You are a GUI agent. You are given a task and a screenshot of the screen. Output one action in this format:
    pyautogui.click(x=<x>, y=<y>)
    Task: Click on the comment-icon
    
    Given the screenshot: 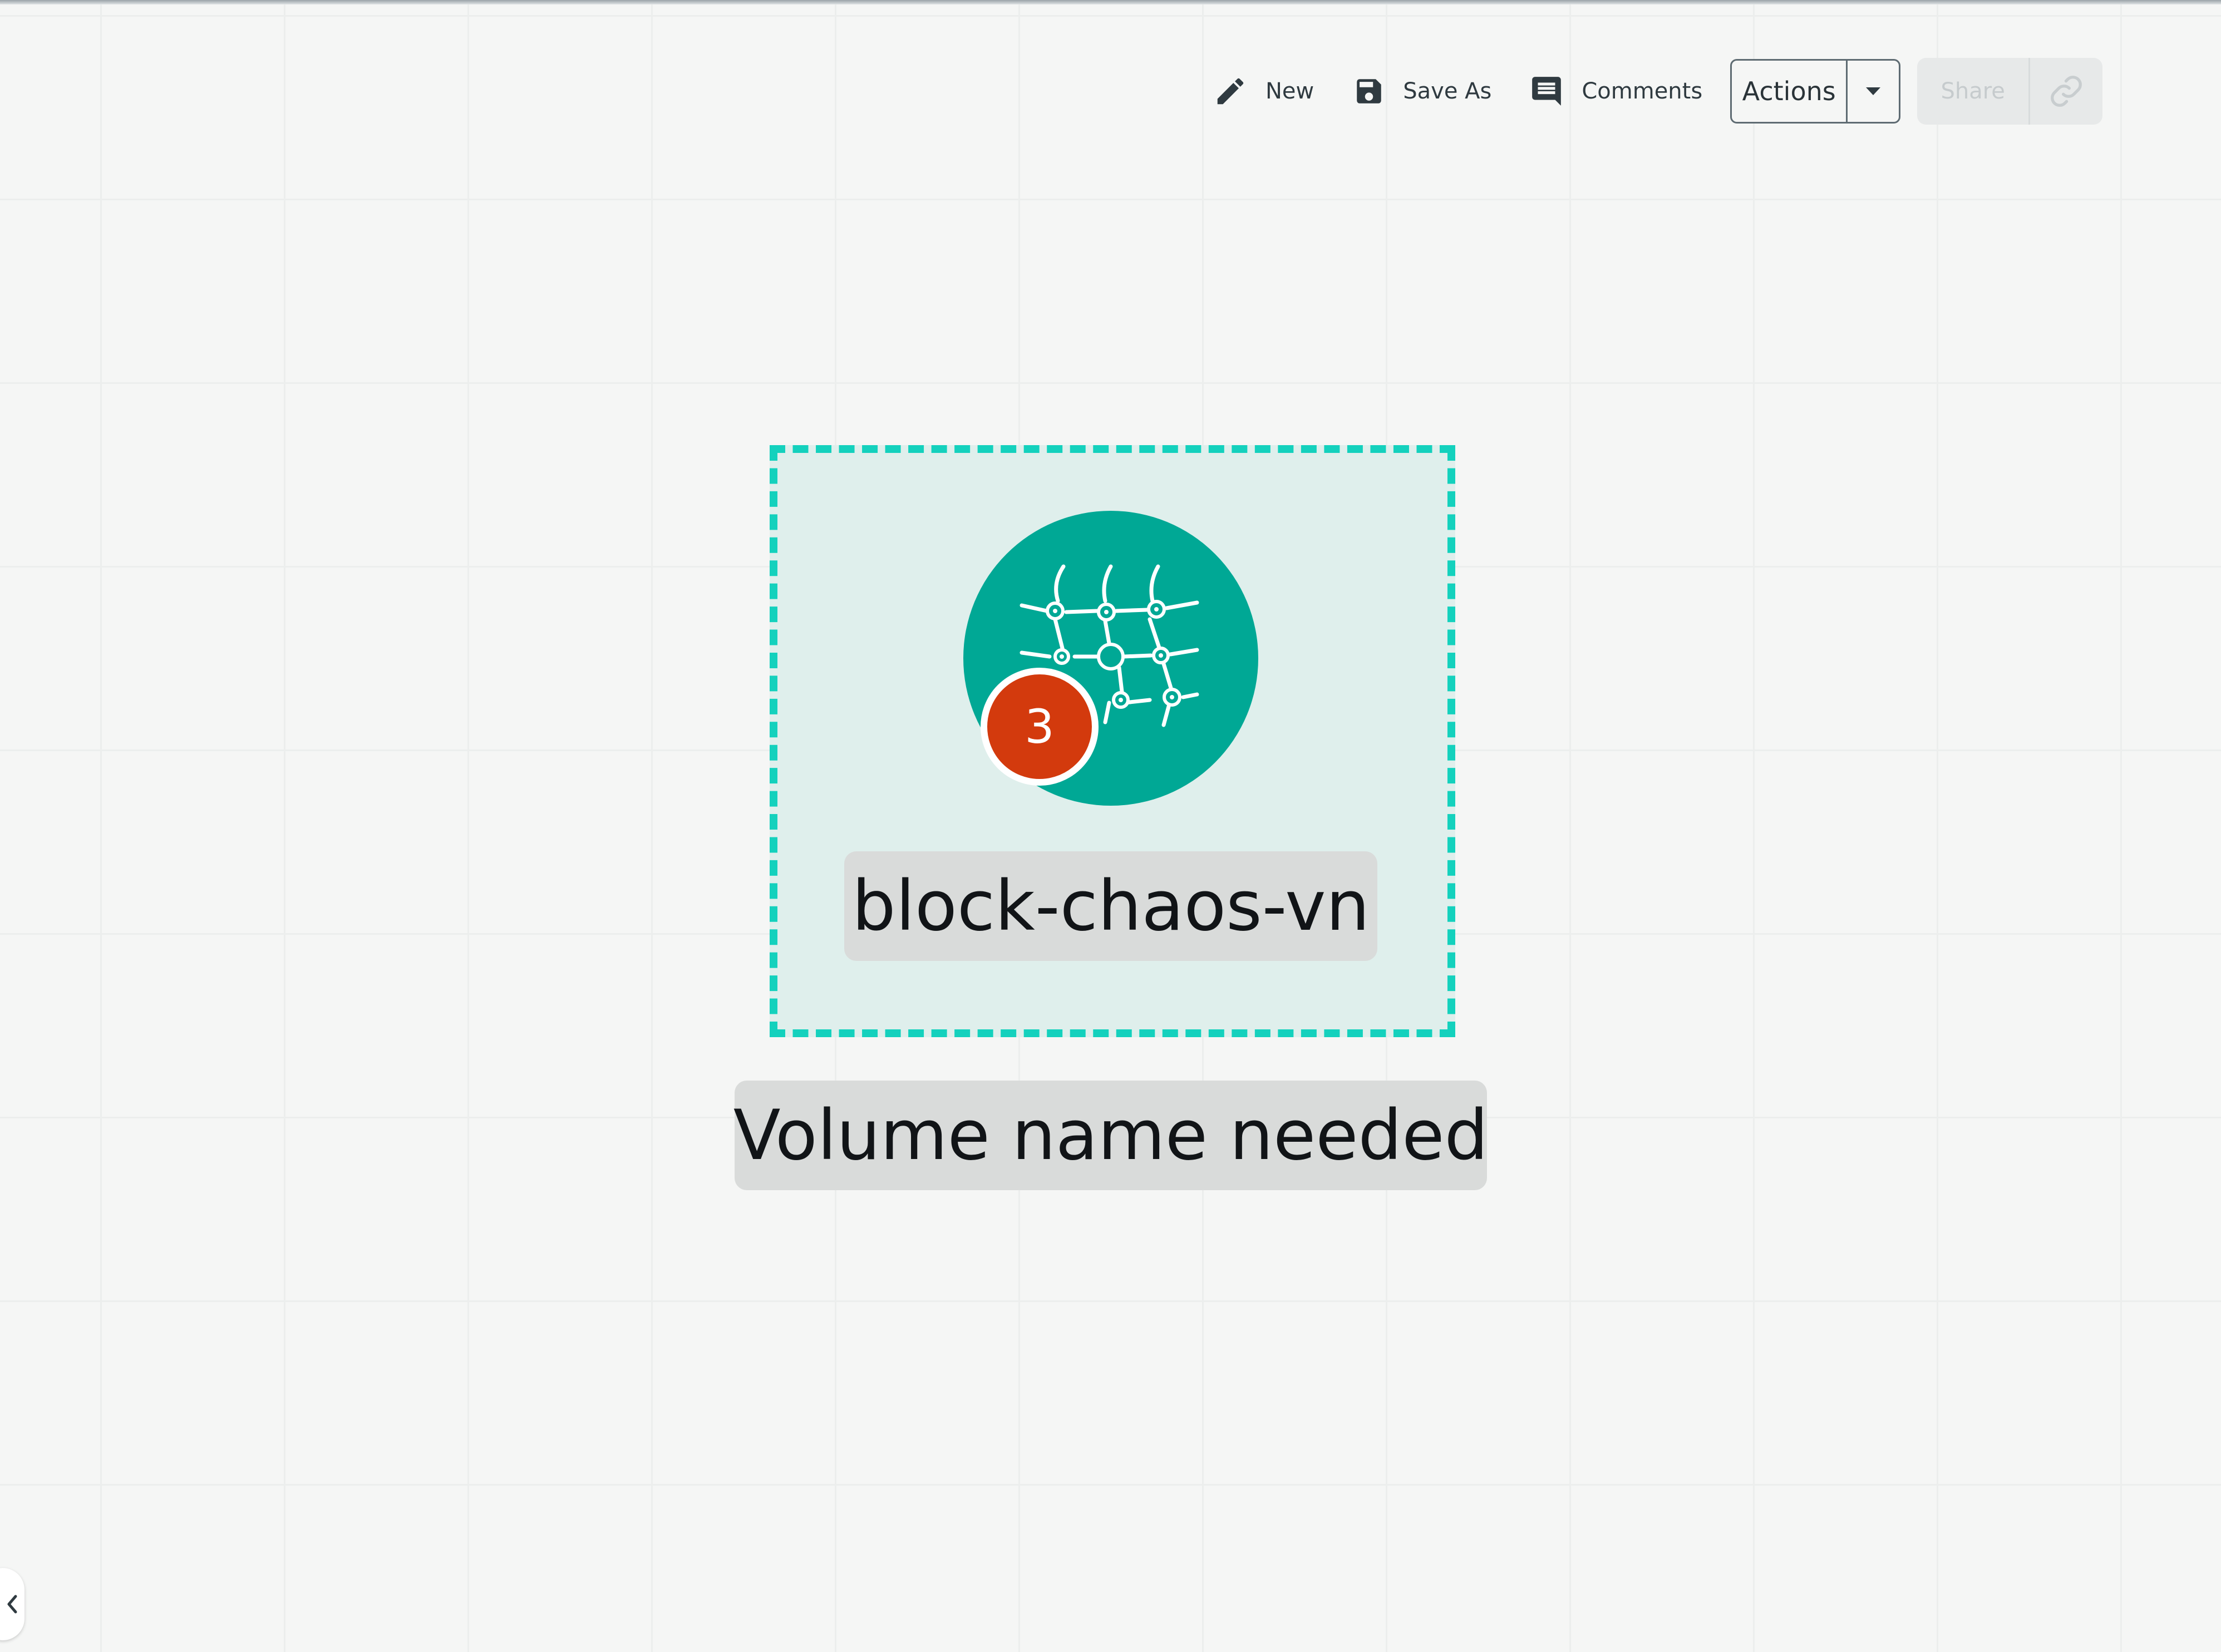 What is the action you would take?
    pyautogui.click(x=1547, y=91)
    